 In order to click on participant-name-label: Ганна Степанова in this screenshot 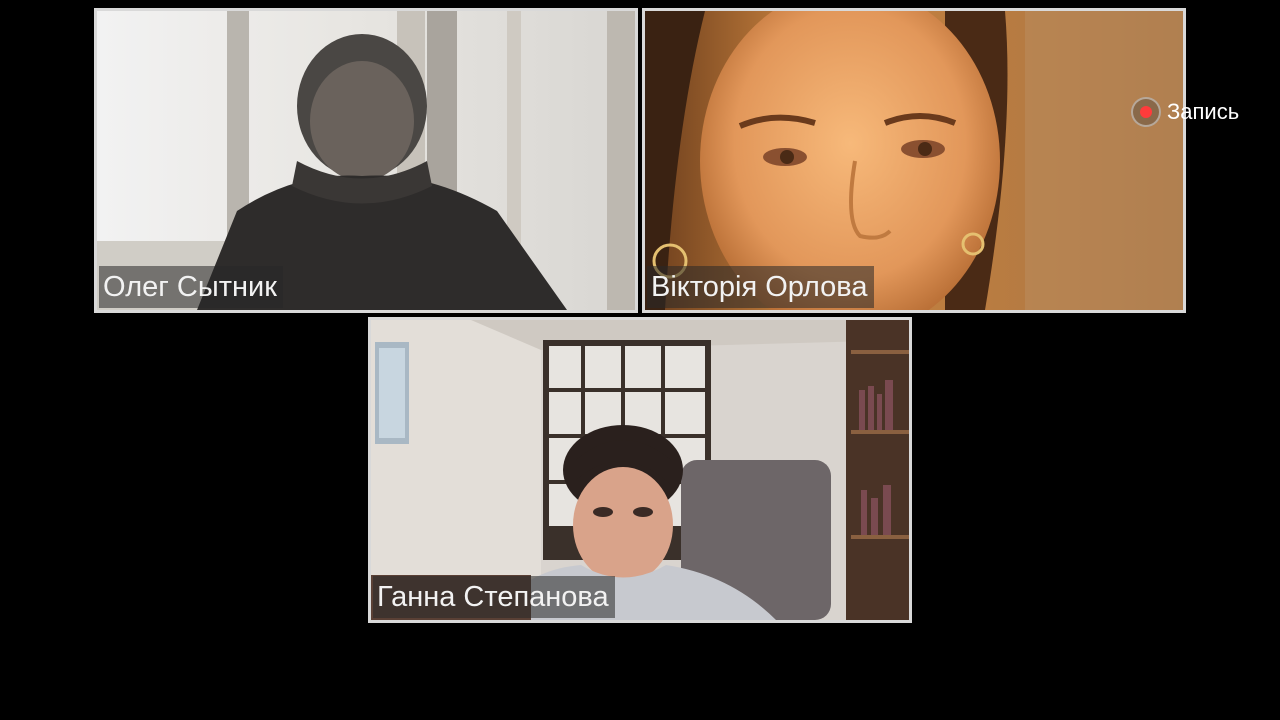, I will do `click(494, 597)`.